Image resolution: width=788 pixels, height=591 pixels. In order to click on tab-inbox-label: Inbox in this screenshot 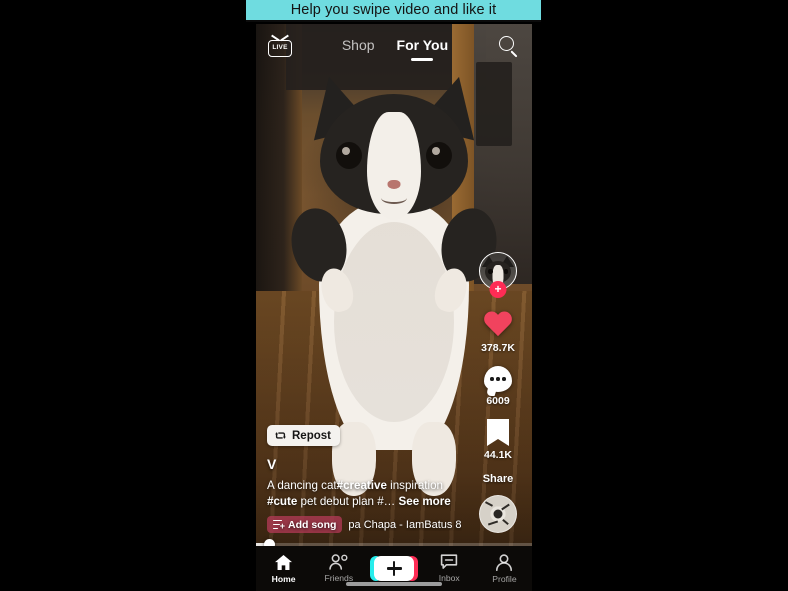, I will do `click(449, 578)`.